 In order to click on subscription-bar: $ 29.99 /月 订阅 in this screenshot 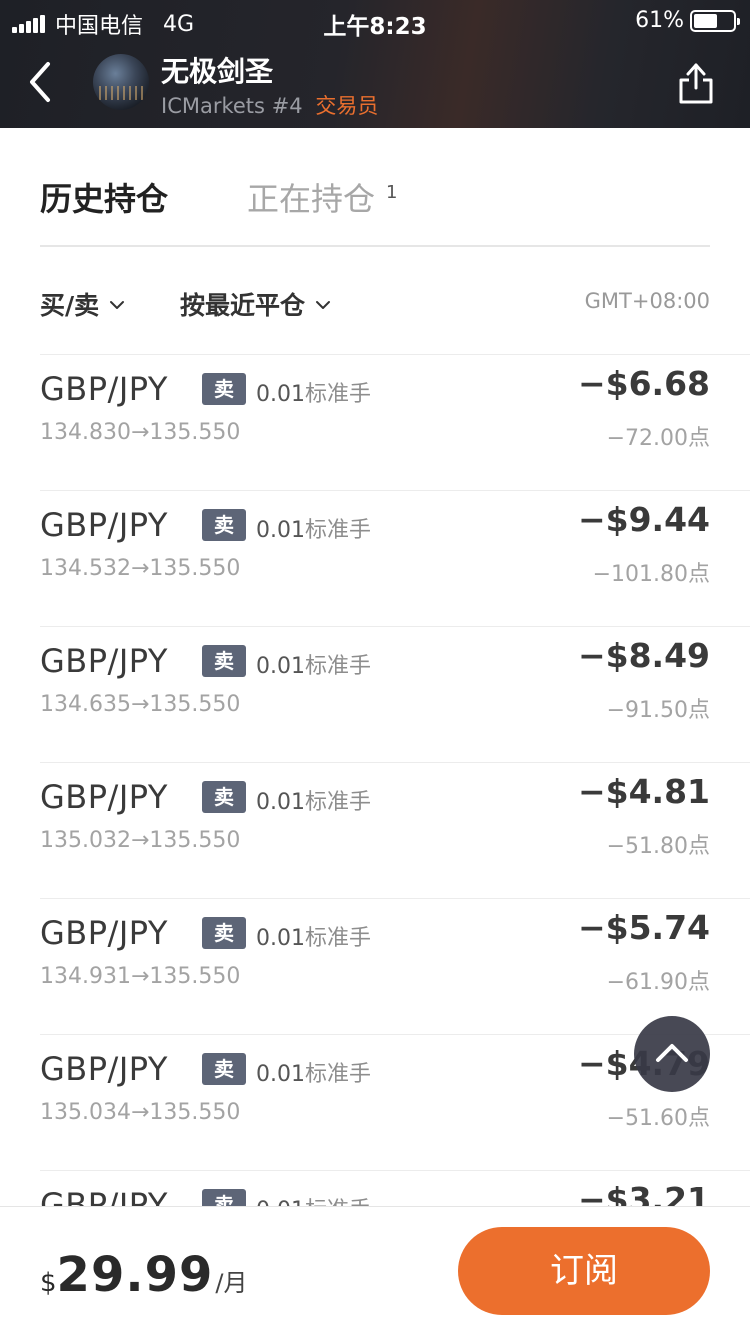, I will do `click(375, 1270)`.